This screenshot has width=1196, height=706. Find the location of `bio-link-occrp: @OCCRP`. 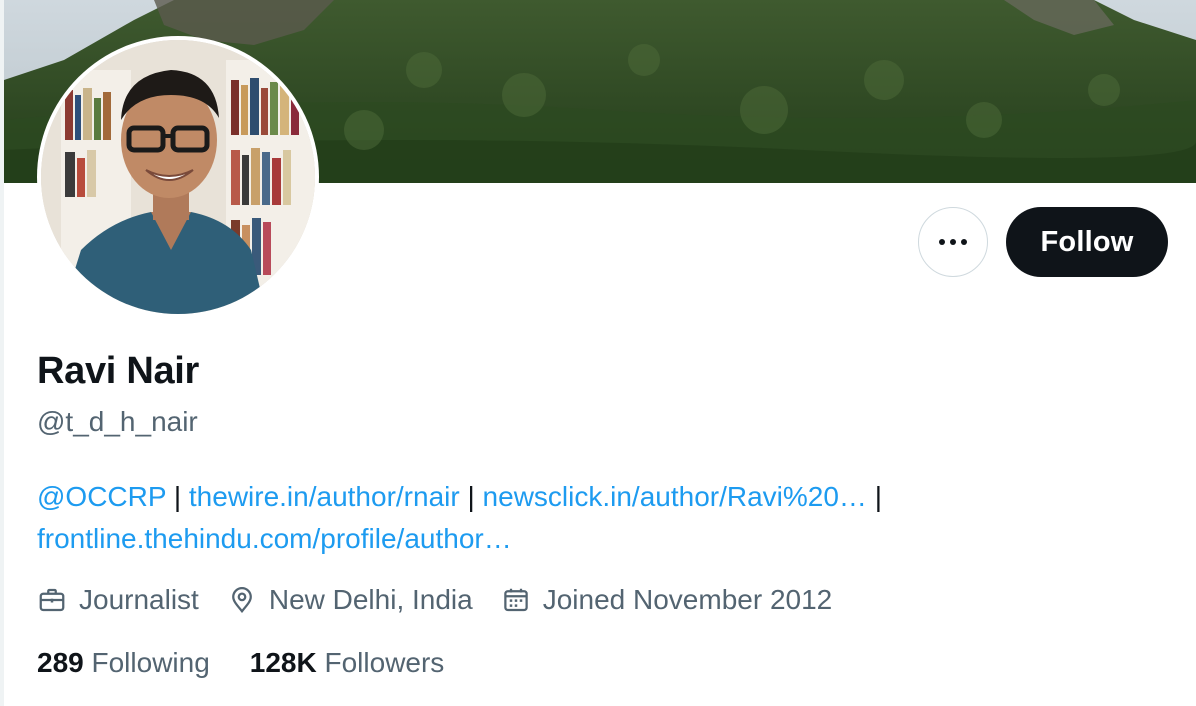

bio-link-occrp: @OCCRP is located at coordinates (101, 496).